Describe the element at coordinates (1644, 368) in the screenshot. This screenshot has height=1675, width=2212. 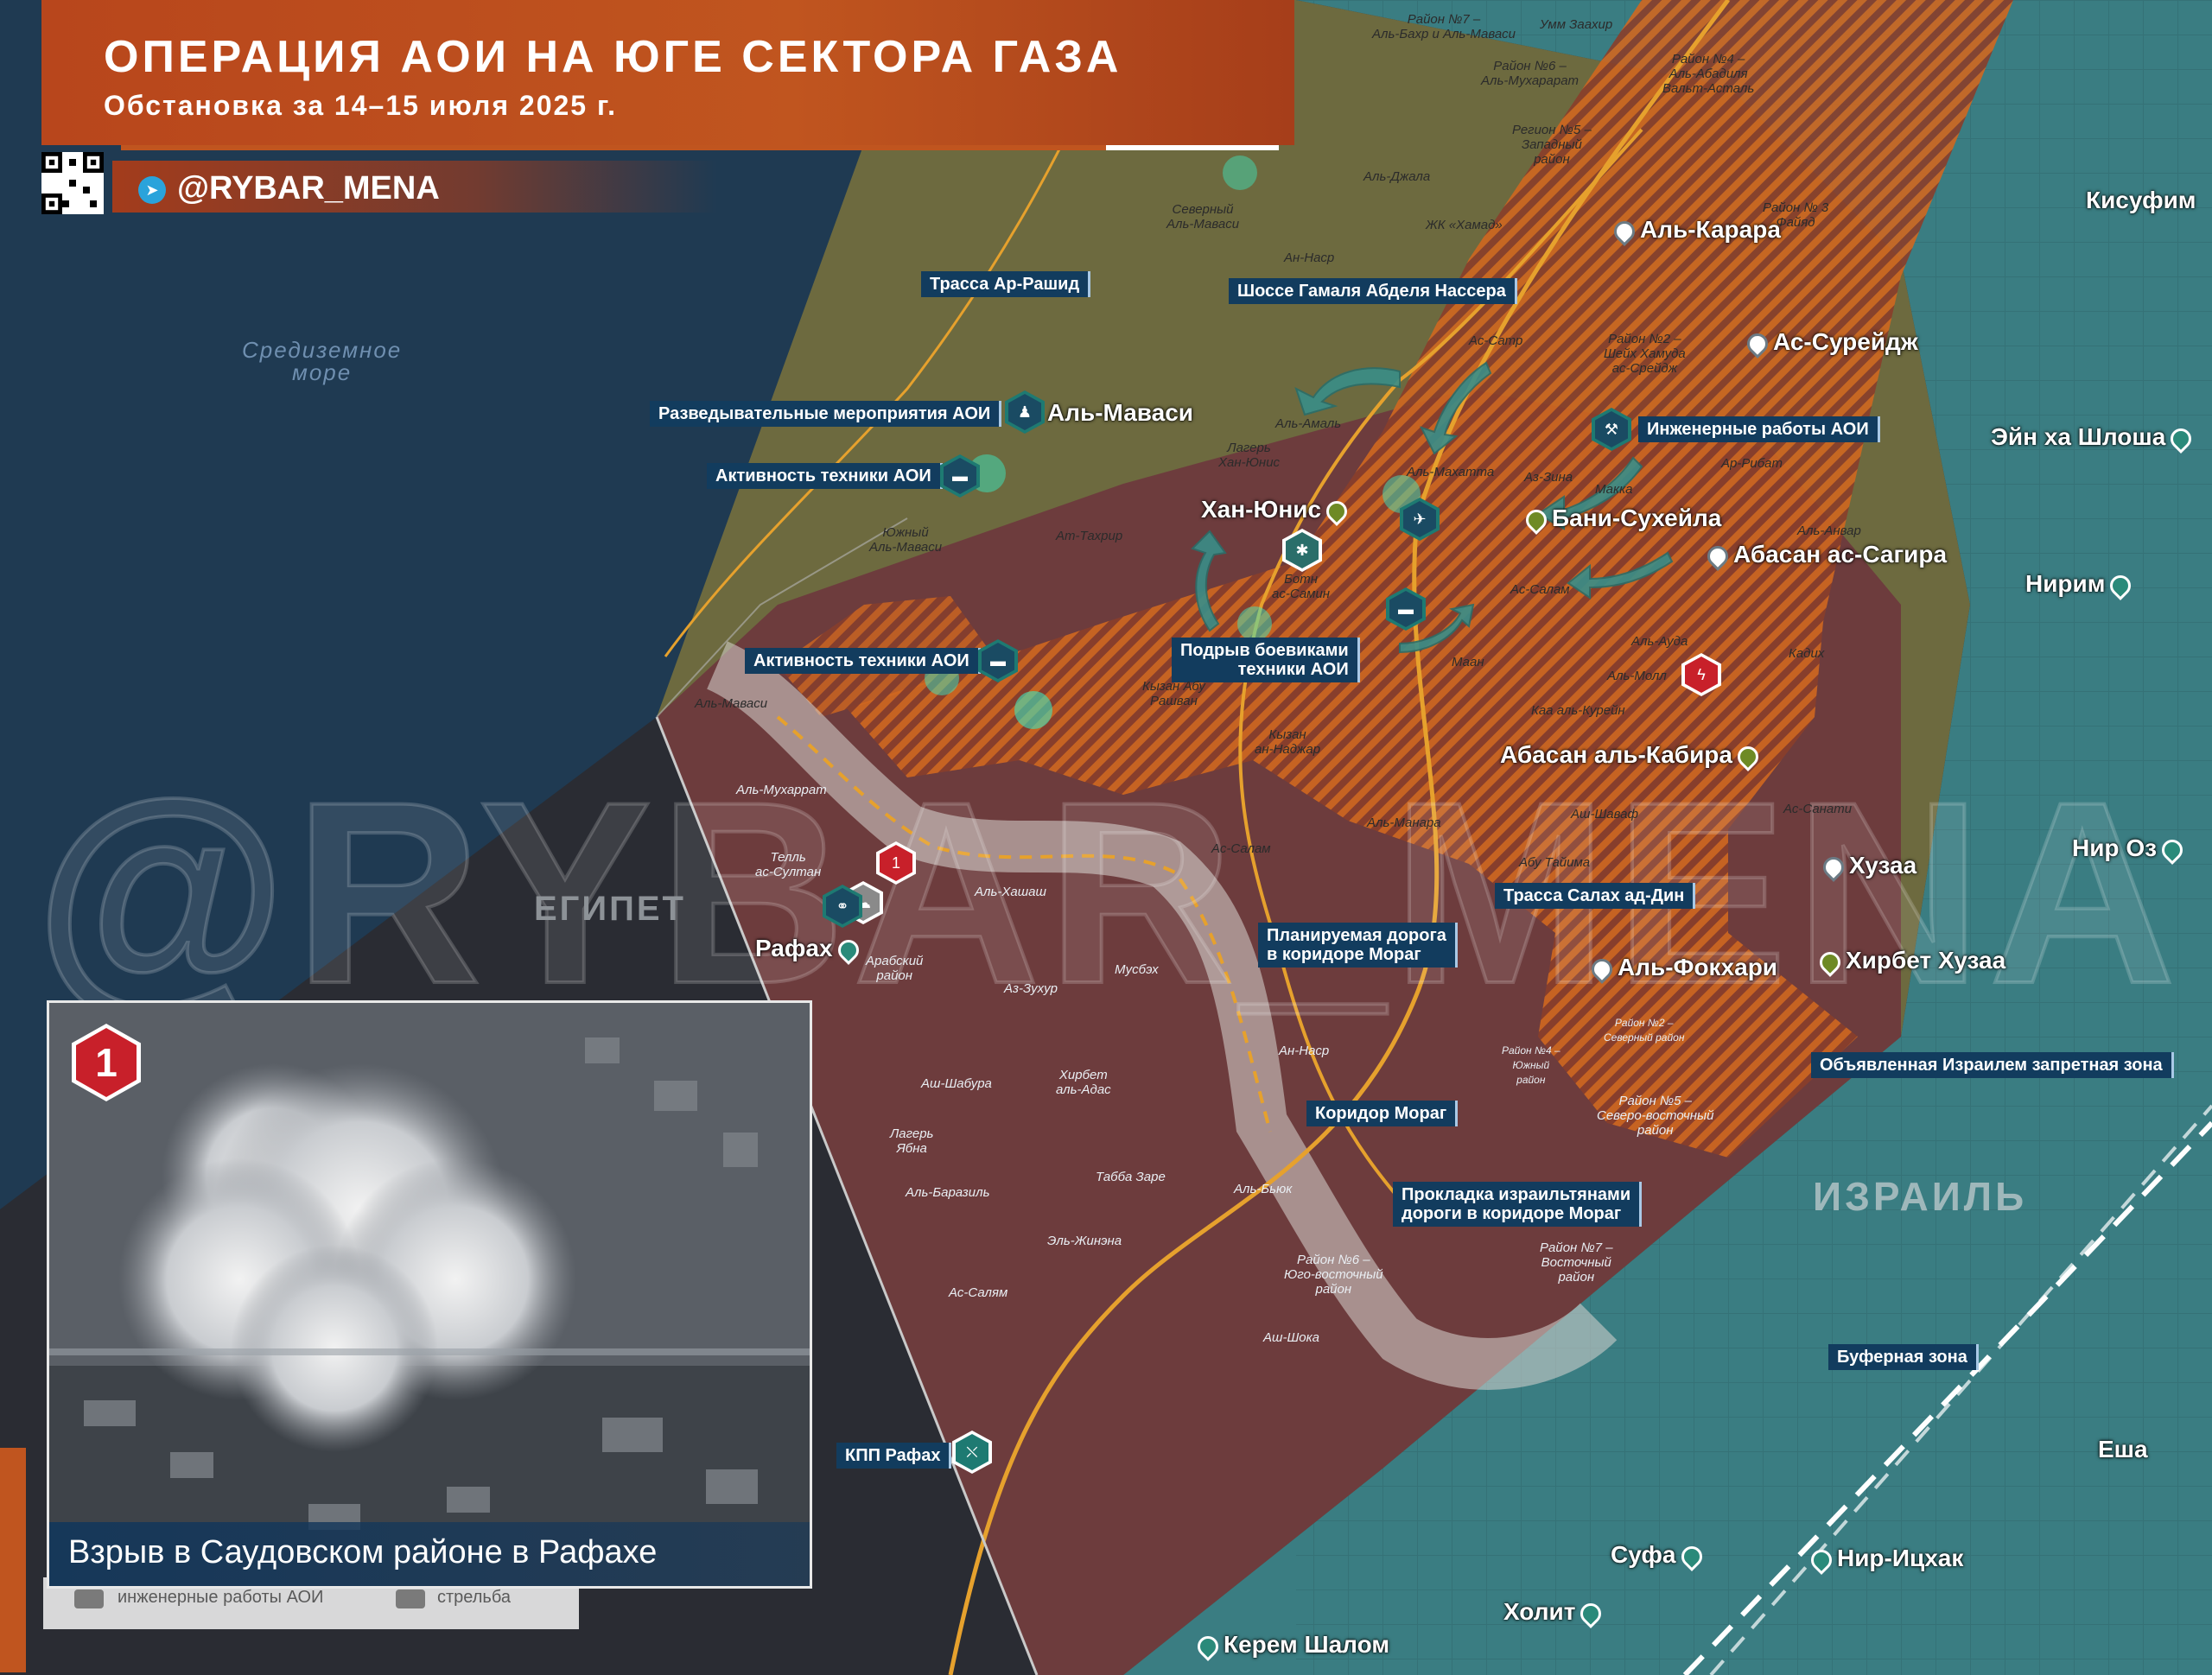
I see `district-line: ас-Срейдж` at that location.